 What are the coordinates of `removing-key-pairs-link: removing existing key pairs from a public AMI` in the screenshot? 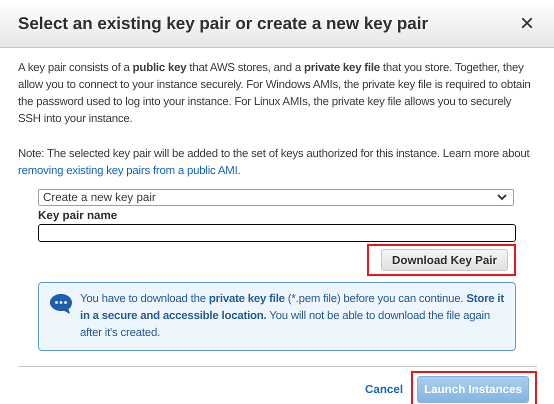 It's located at (128, 171).